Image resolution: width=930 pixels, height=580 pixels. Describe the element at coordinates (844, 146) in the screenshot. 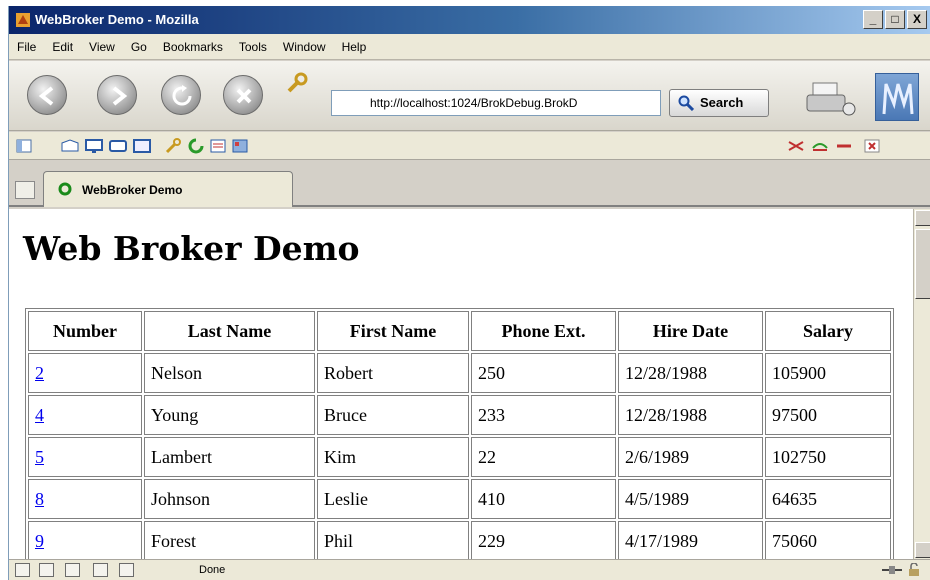

I see `link-error-icon` at that location.